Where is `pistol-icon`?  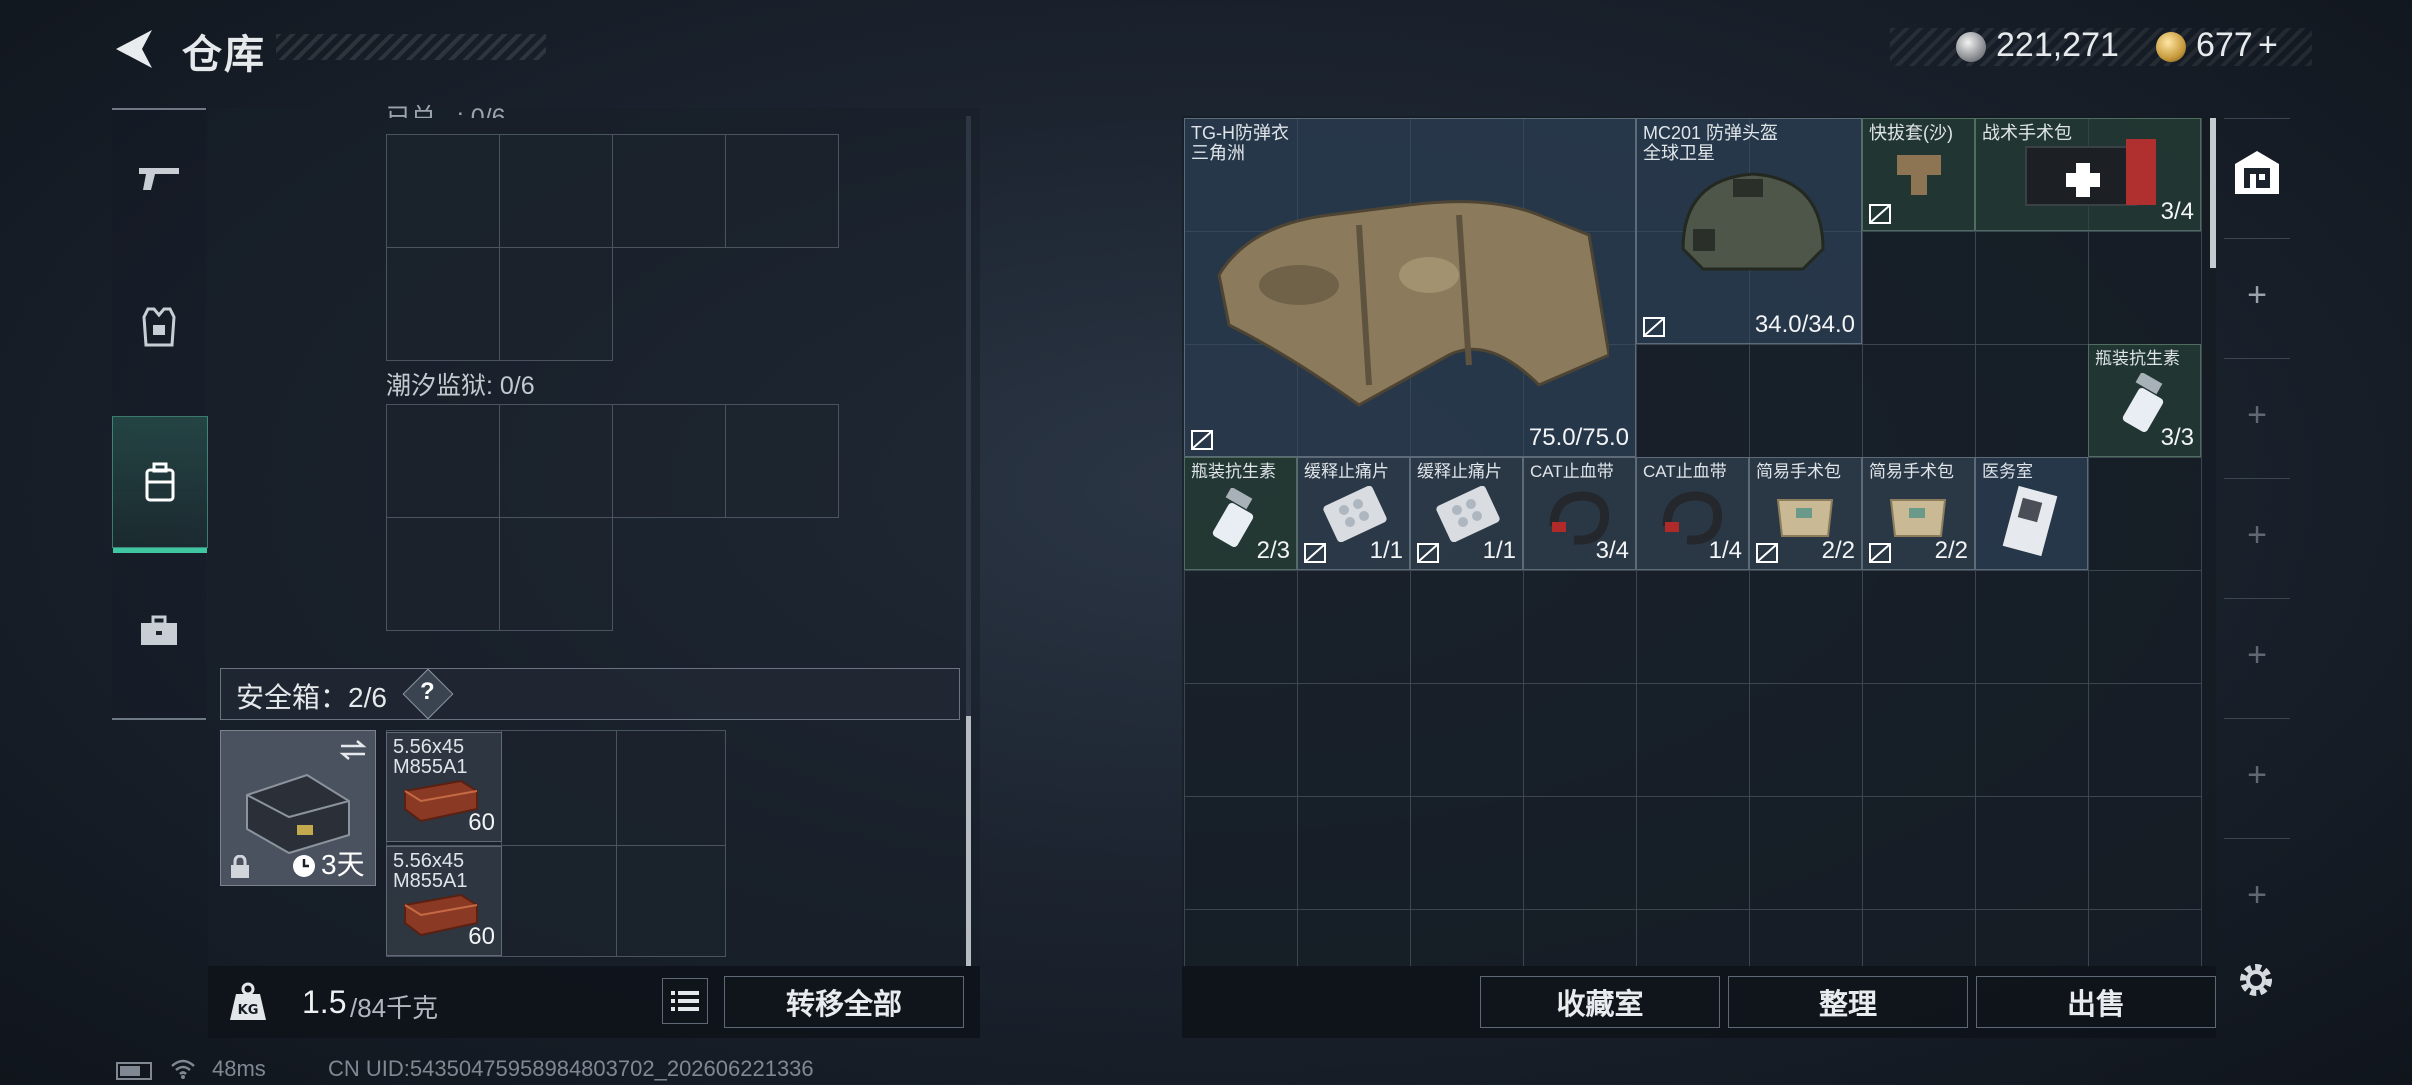
pistol-icon is located at coordinates (159, 179).